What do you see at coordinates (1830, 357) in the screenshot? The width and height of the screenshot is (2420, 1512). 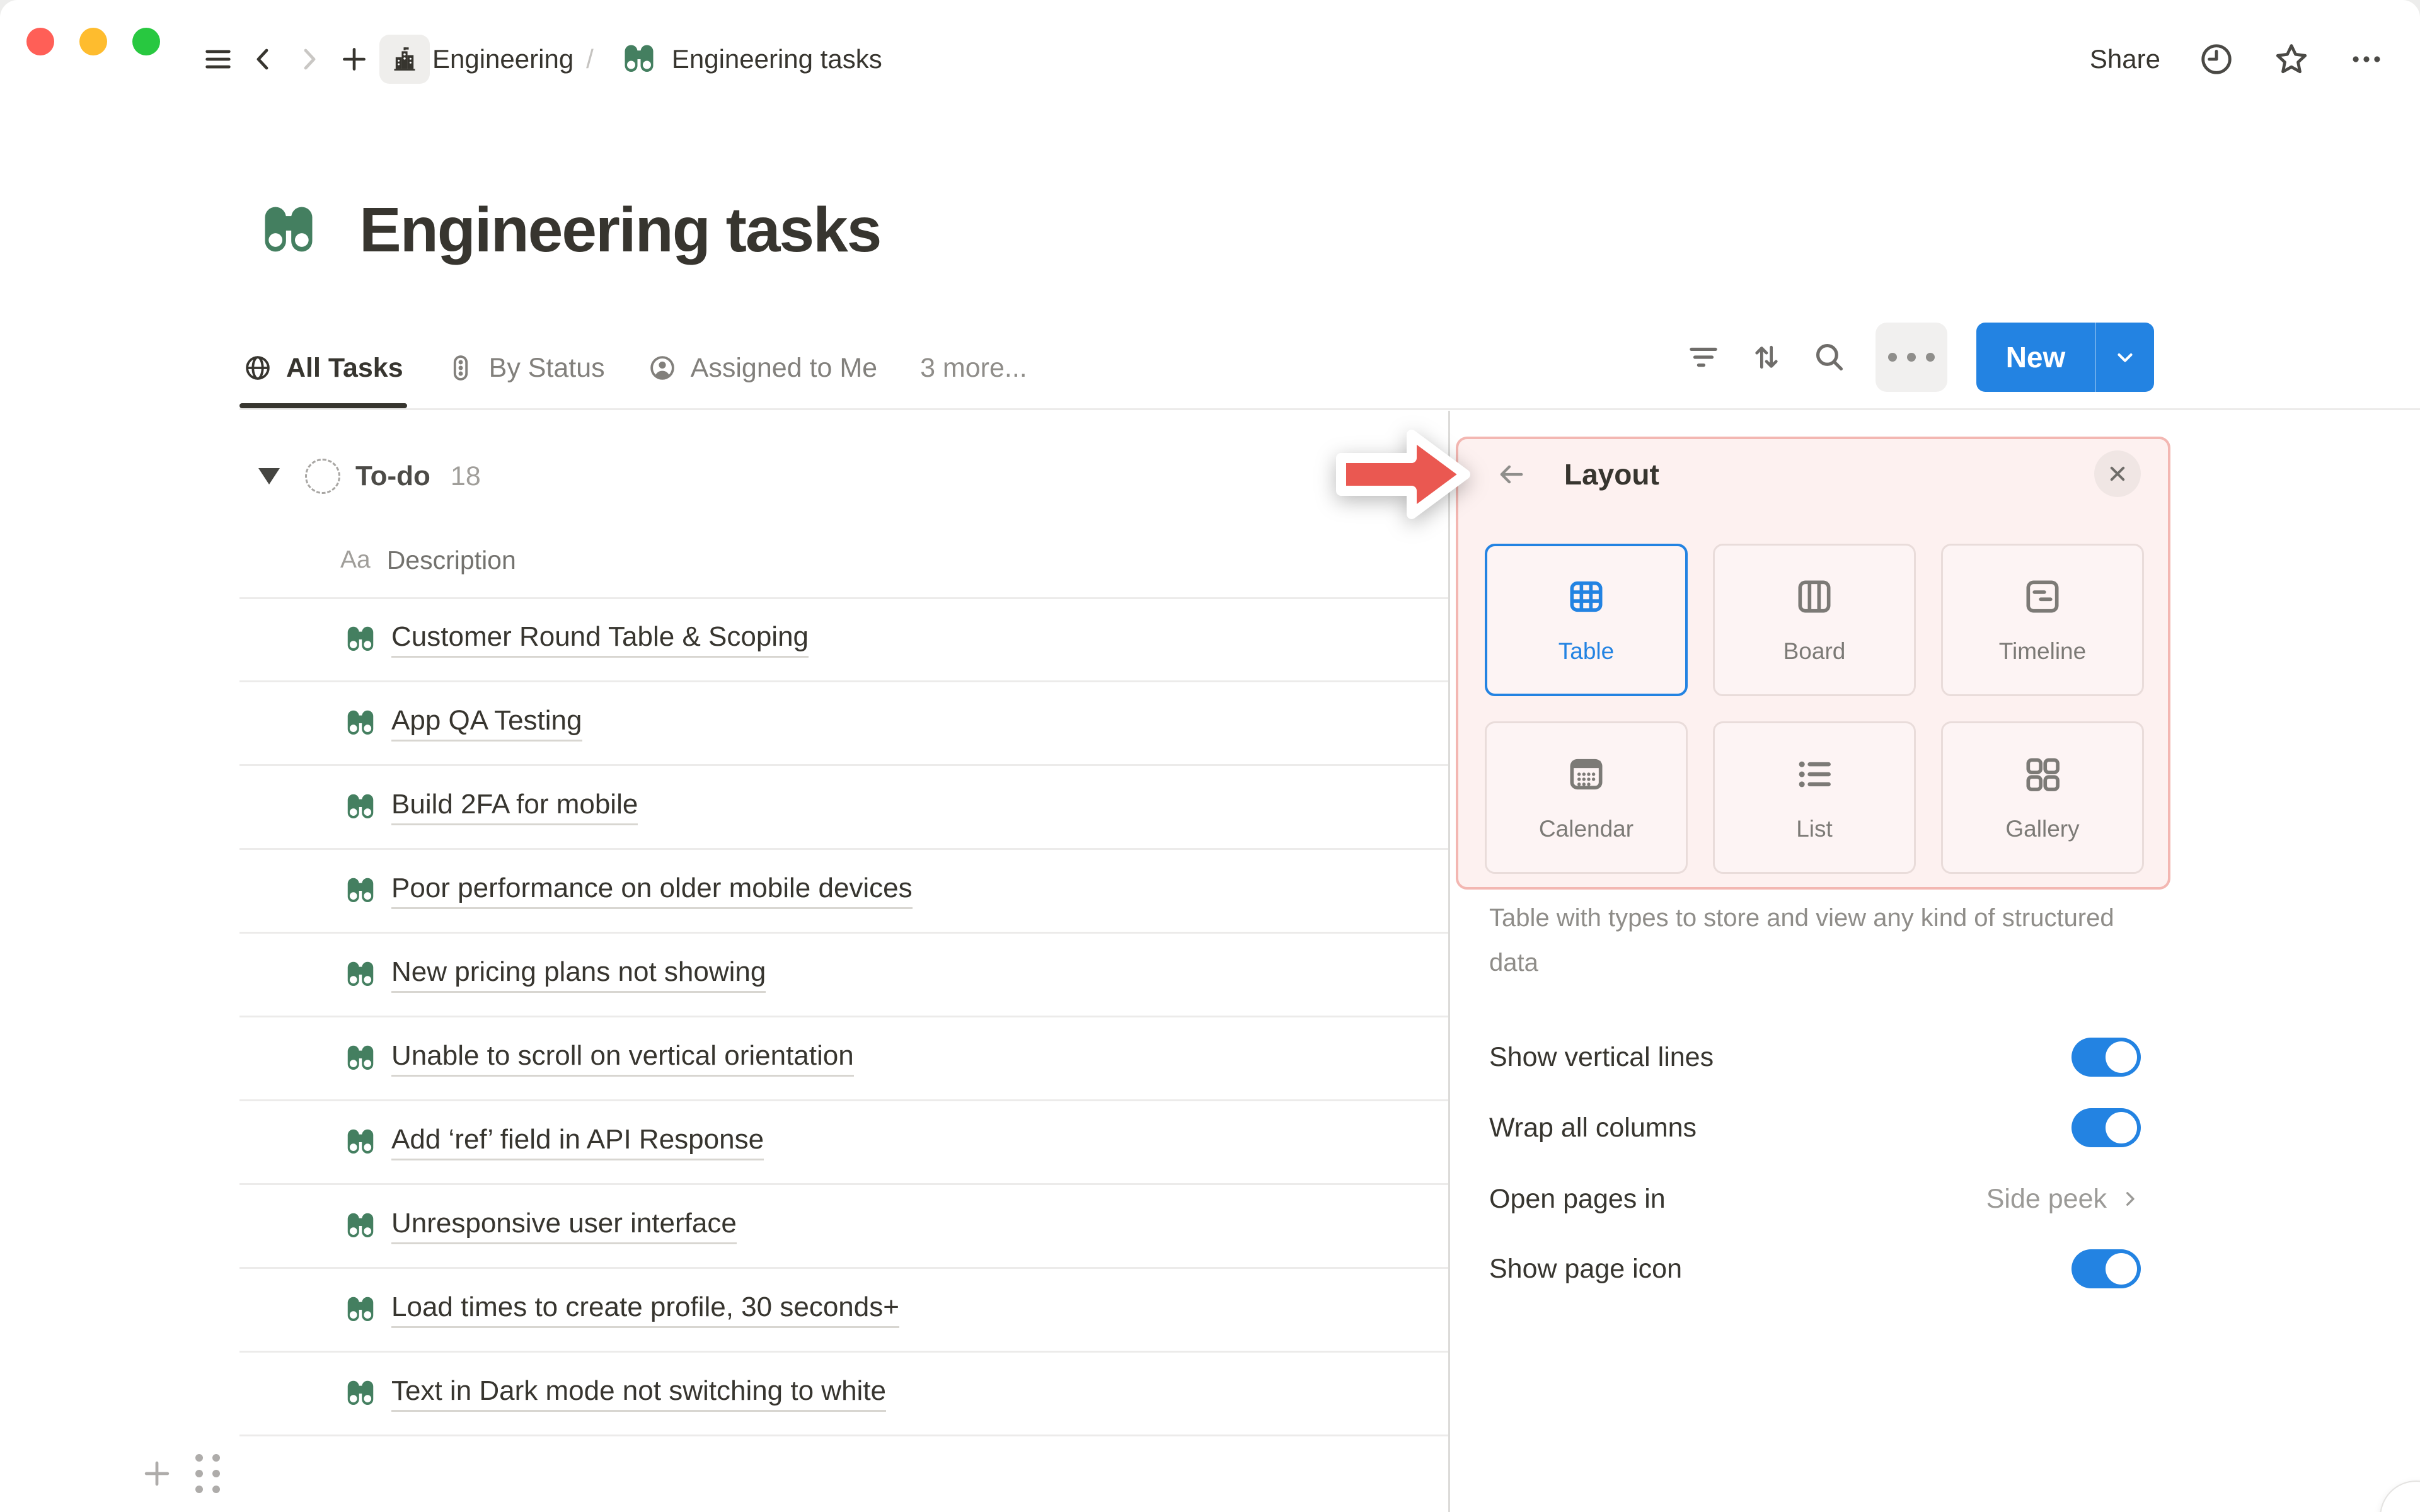 I see `search-button` at bounding box center [1830, 357].